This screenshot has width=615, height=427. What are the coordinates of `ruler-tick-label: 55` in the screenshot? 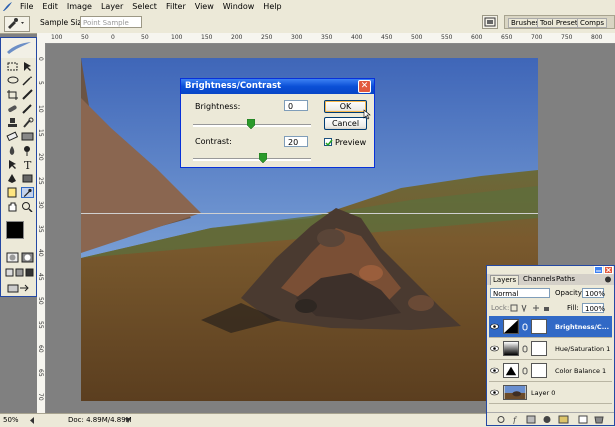 It's located at (40, 325).